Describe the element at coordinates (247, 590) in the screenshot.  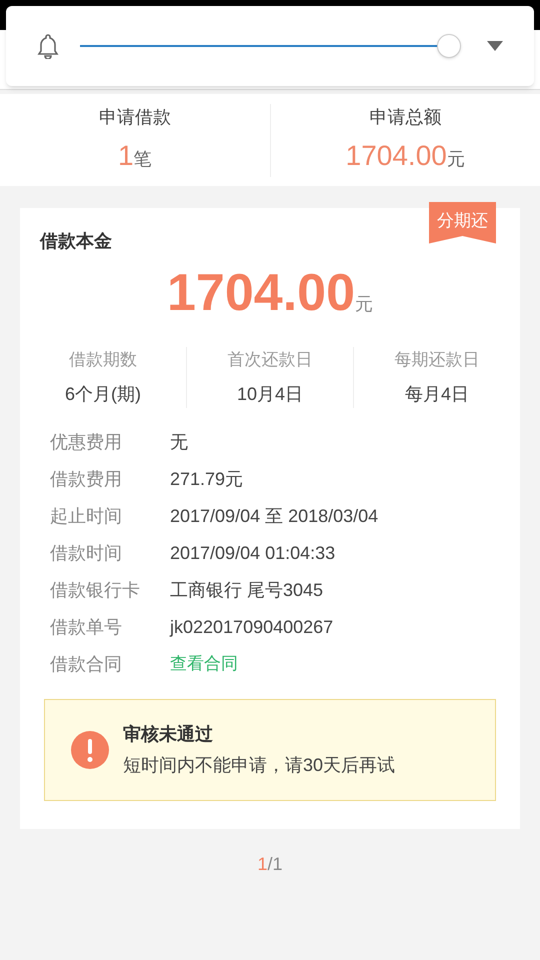
I see `detail-value: 工商银行 尾号3045` at that location.